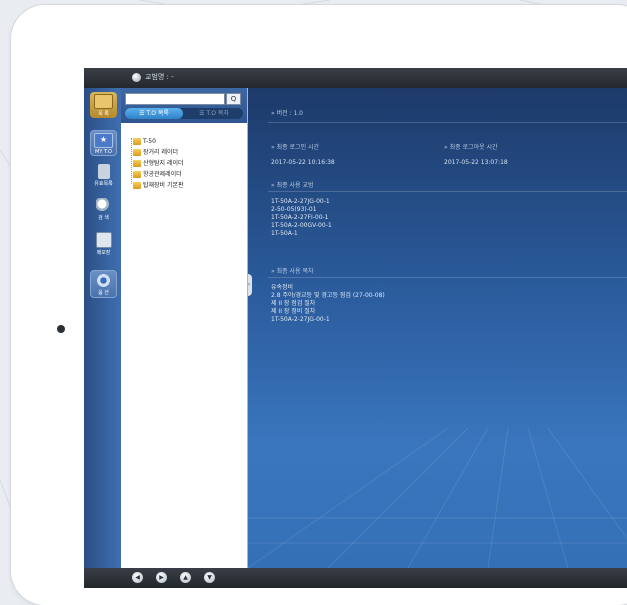 The height and width of the screenshot is (605, 627). Describe the element at coordinates (154, 113) in the screenshot. I see `tab-to-list: ☰ T.O 목록` at that location.